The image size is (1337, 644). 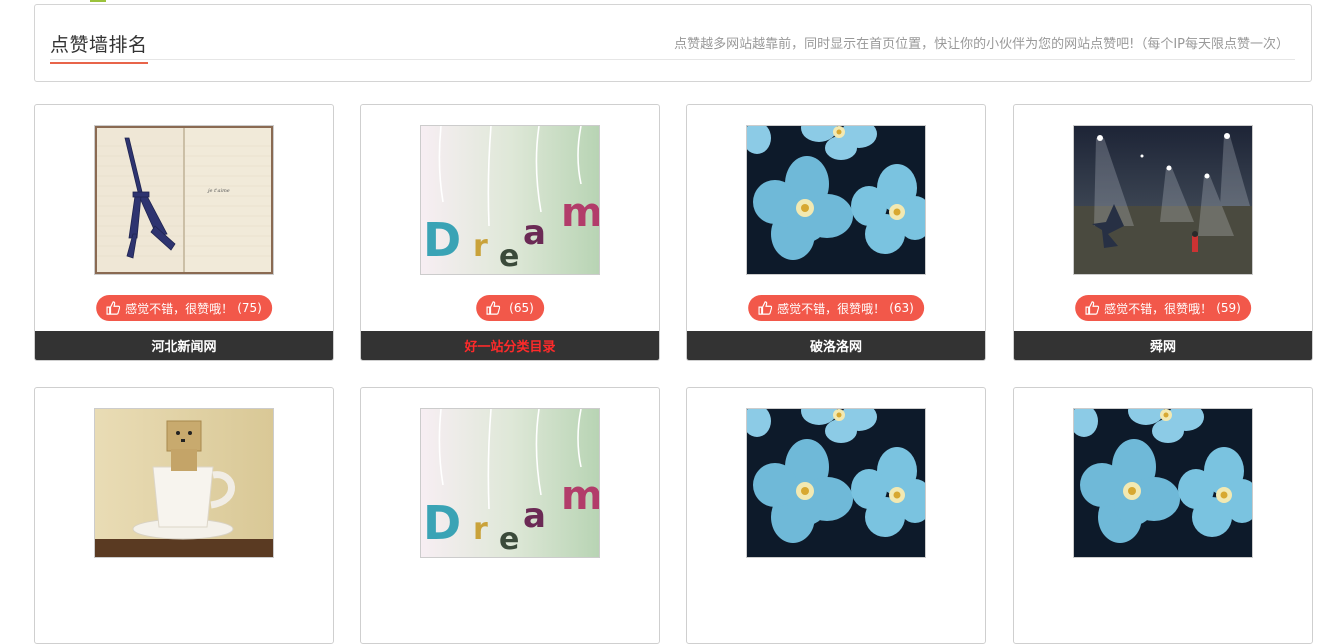 What do you see at coordinates (901, 308) in the screenshot?
I see `like-count: (63)` at bounding box center [901, 308].